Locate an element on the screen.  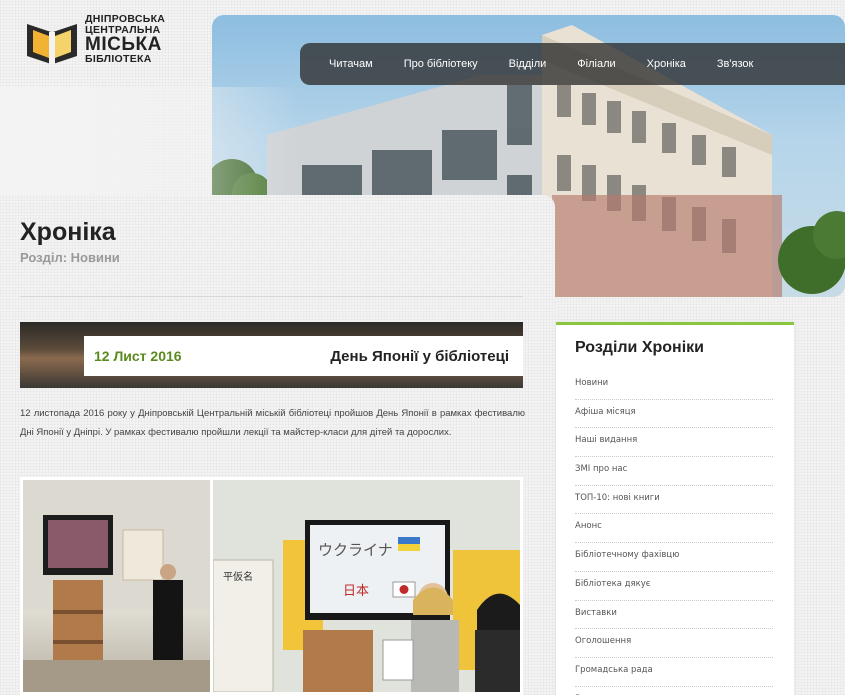
nav-item-branches: Філіали is located at coordinates (596, 64).